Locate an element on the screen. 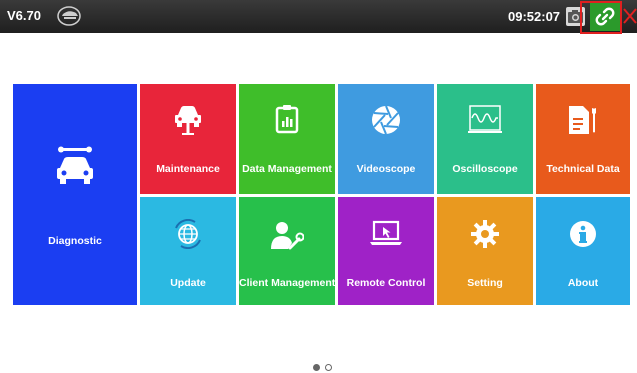  close-icon is located at coordinates (630, 16).